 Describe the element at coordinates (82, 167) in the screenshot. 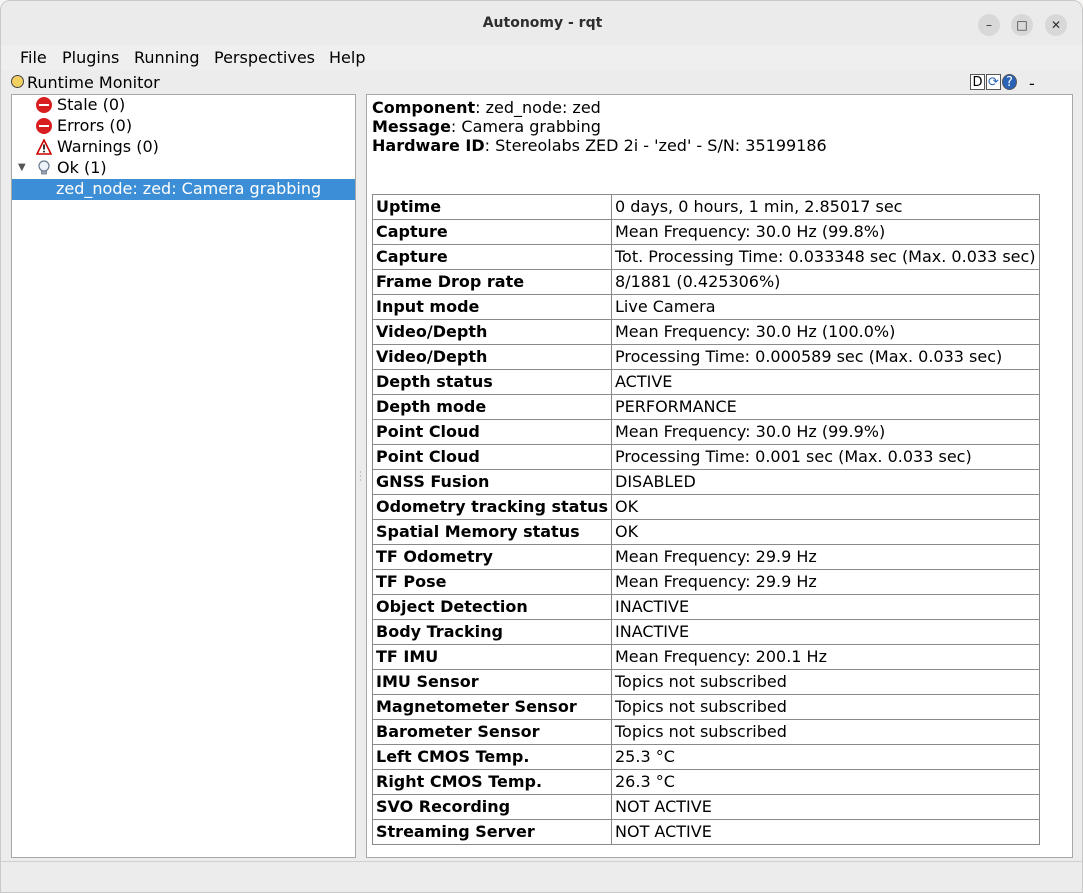

I see `tree-item-label: Ok (1)` at that location.